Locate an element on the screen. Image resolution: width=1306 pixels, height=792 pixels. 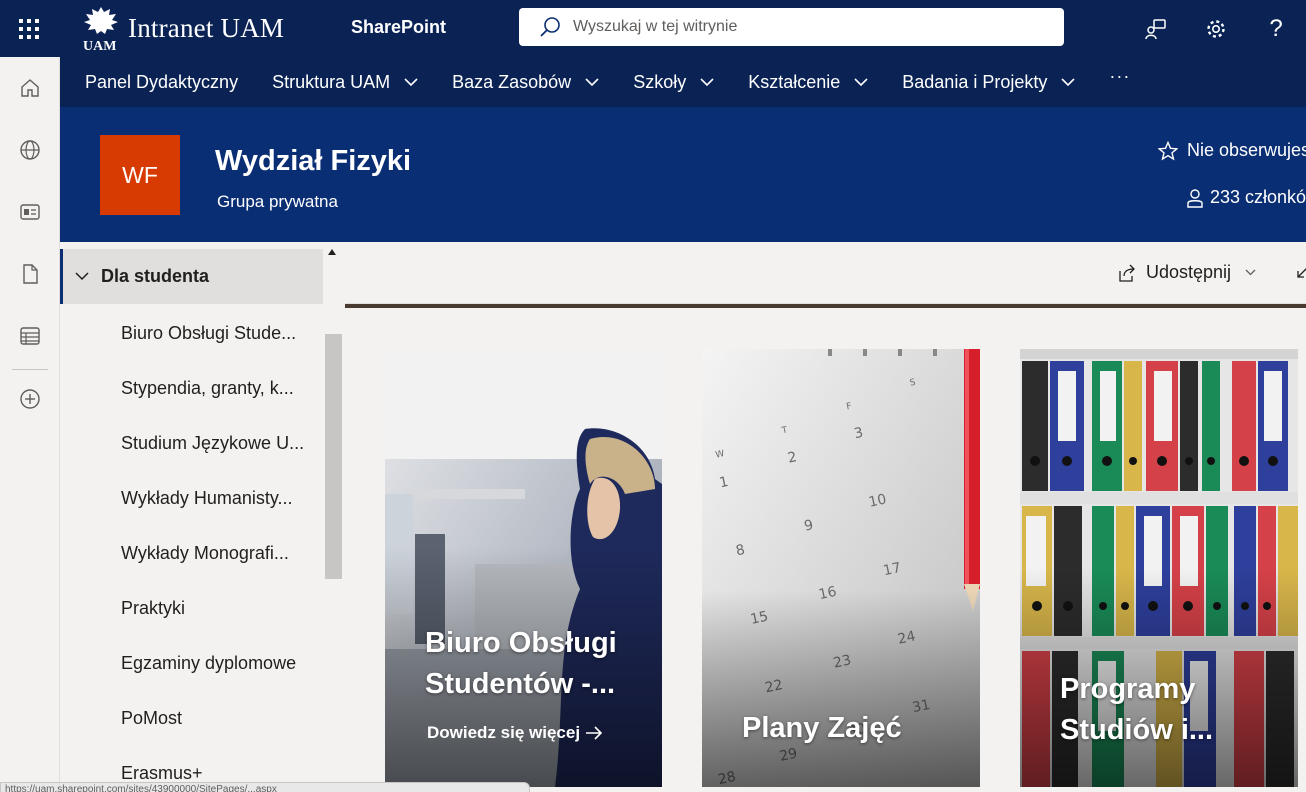
nav-baza-zasobow: Baza Zasobów is located at coordinates (525, 82).